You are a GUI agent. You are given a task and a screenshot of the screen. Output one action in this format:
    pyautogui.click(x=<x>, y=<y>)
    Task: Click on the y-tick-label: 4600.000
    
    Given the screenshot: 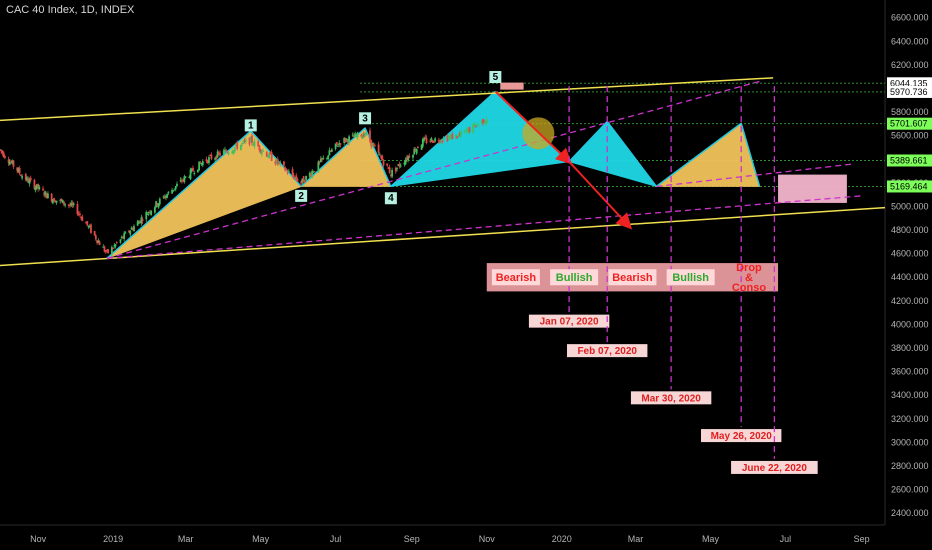 What is the action you would take?
    pyautogui.click(x=910, y=254)
    